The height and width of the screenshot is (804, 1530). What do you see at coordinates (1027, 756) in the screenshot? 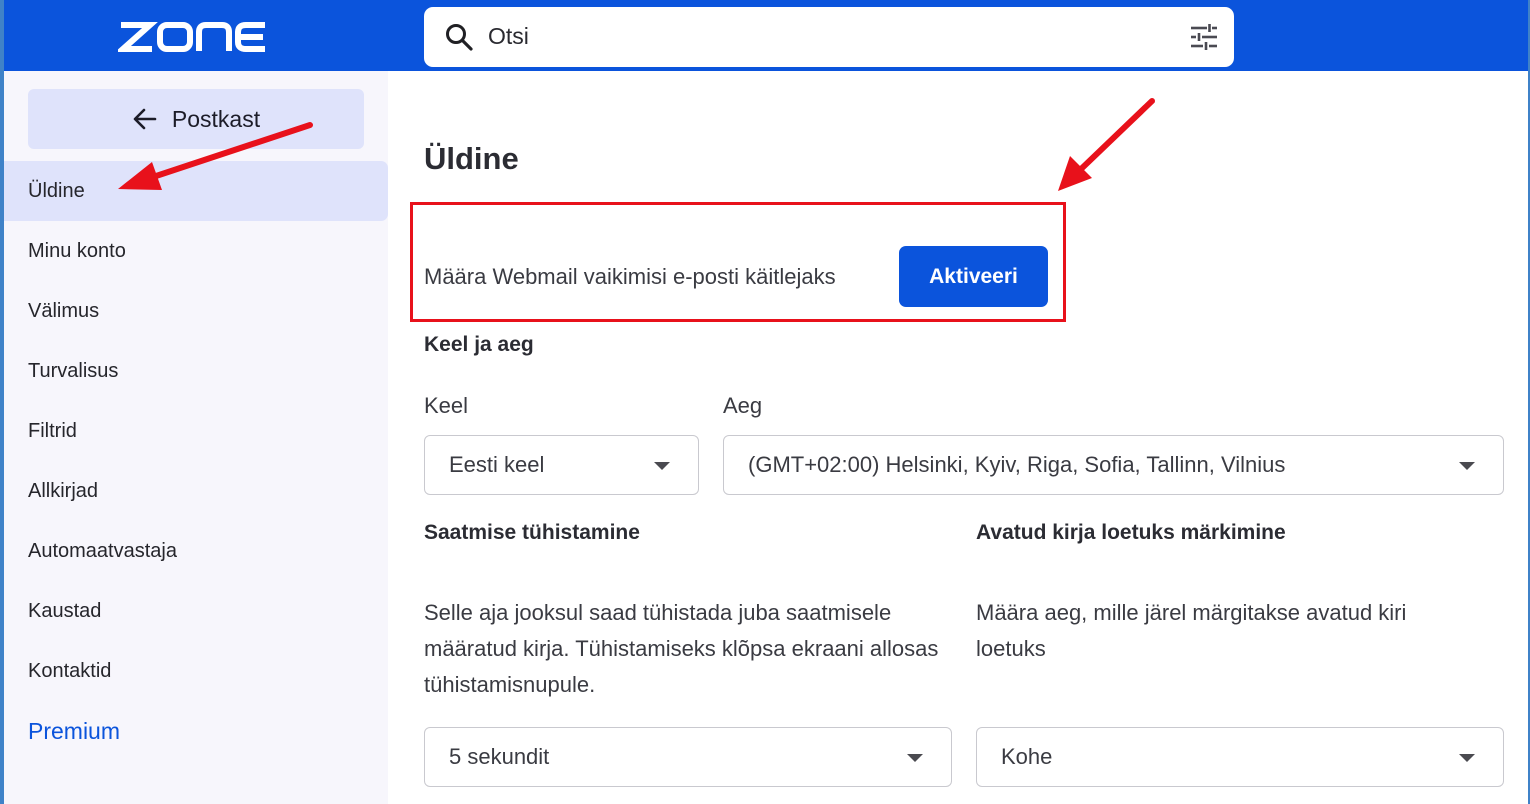
I see `mark-read-value: Kohe` at bounding box center [1027, 756].